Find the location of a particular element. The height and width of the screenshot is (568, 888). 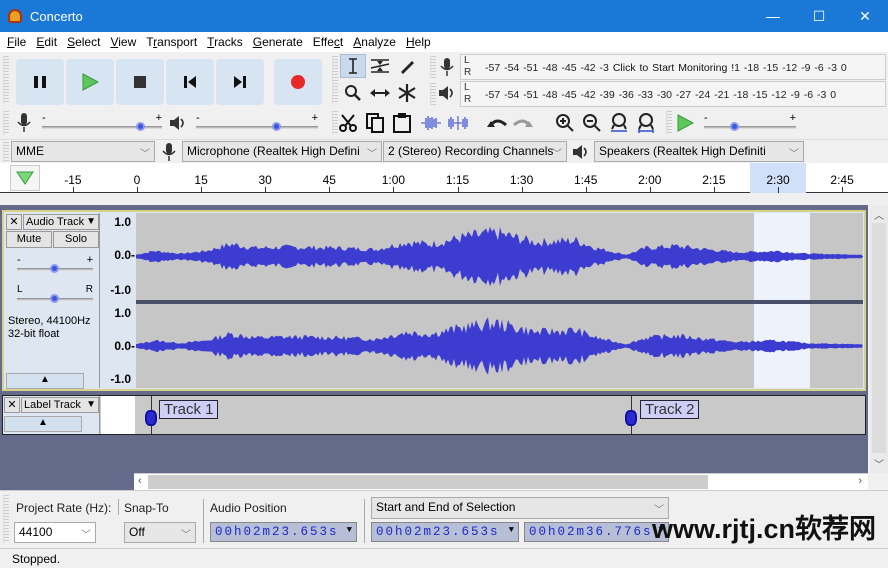

skip-to-start-button is located at coordinates (190, 82).